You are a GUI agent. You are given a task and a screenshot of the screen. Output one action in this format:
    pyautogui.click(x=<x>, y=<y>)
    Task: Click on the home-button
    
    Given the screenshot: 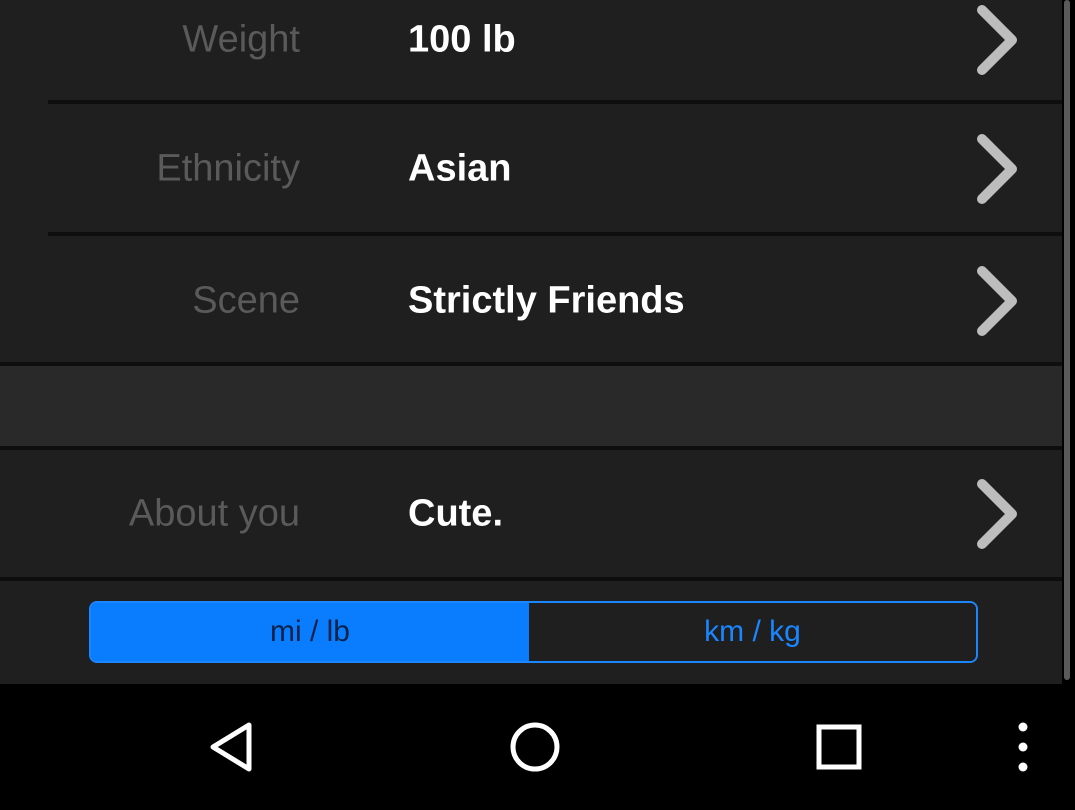 What is the action you would take?
    pyautogui.click(x=535, y=747)
    